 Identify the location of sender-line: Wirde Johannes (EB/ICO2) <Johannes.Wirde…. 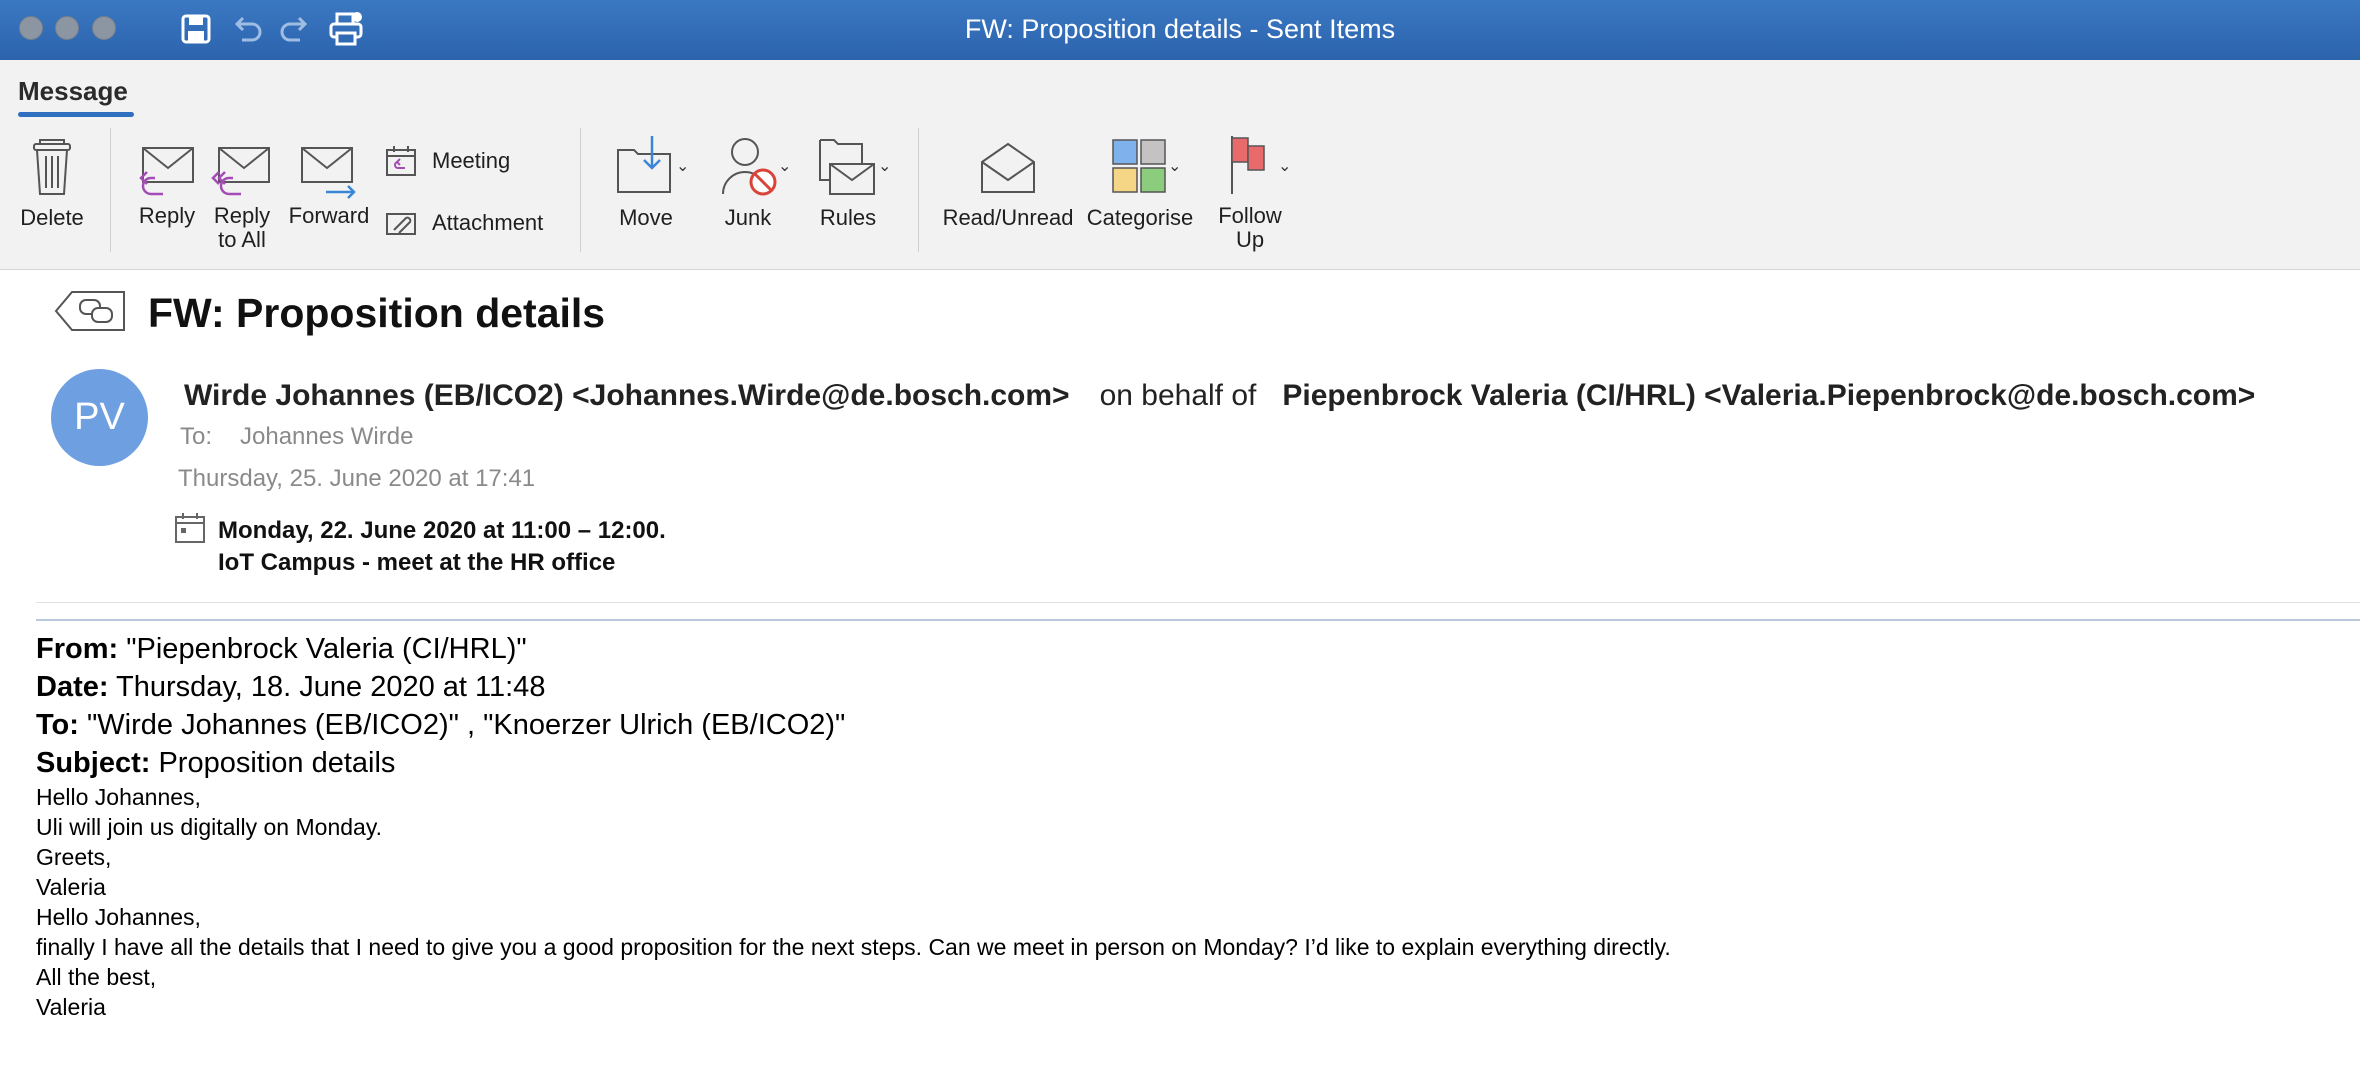
(1219, 396).